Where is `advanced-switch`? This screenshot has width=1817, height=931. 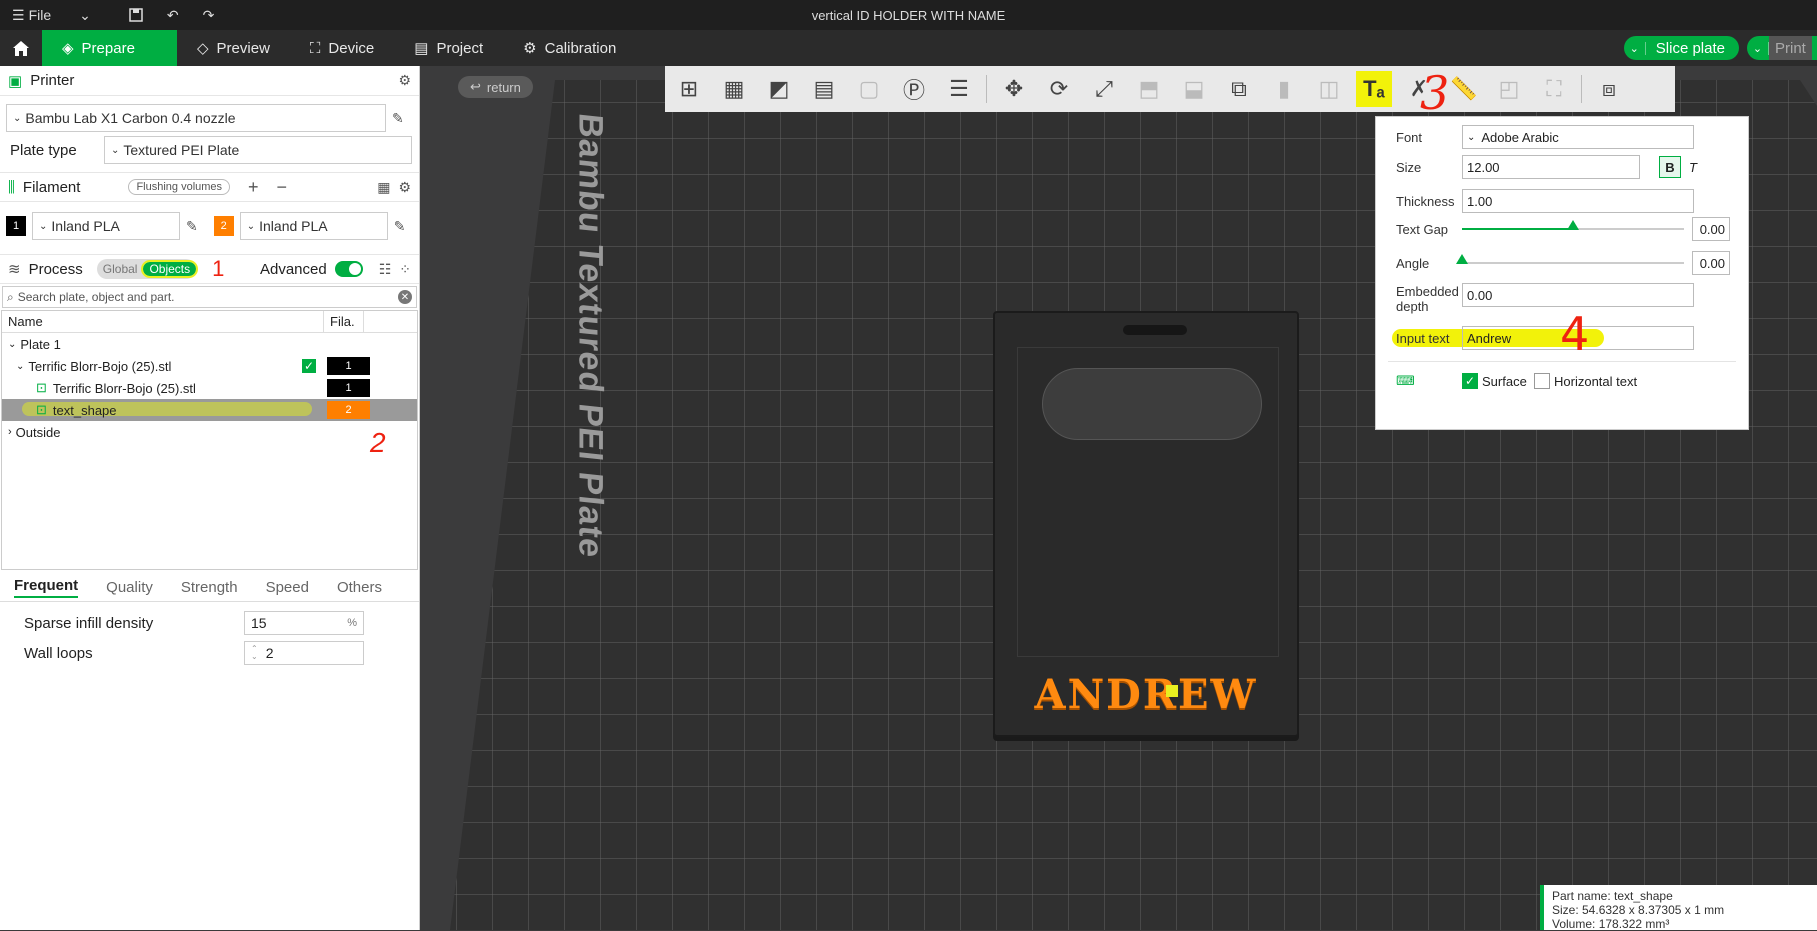 advanced-switch is located at coordinates (348, 269).